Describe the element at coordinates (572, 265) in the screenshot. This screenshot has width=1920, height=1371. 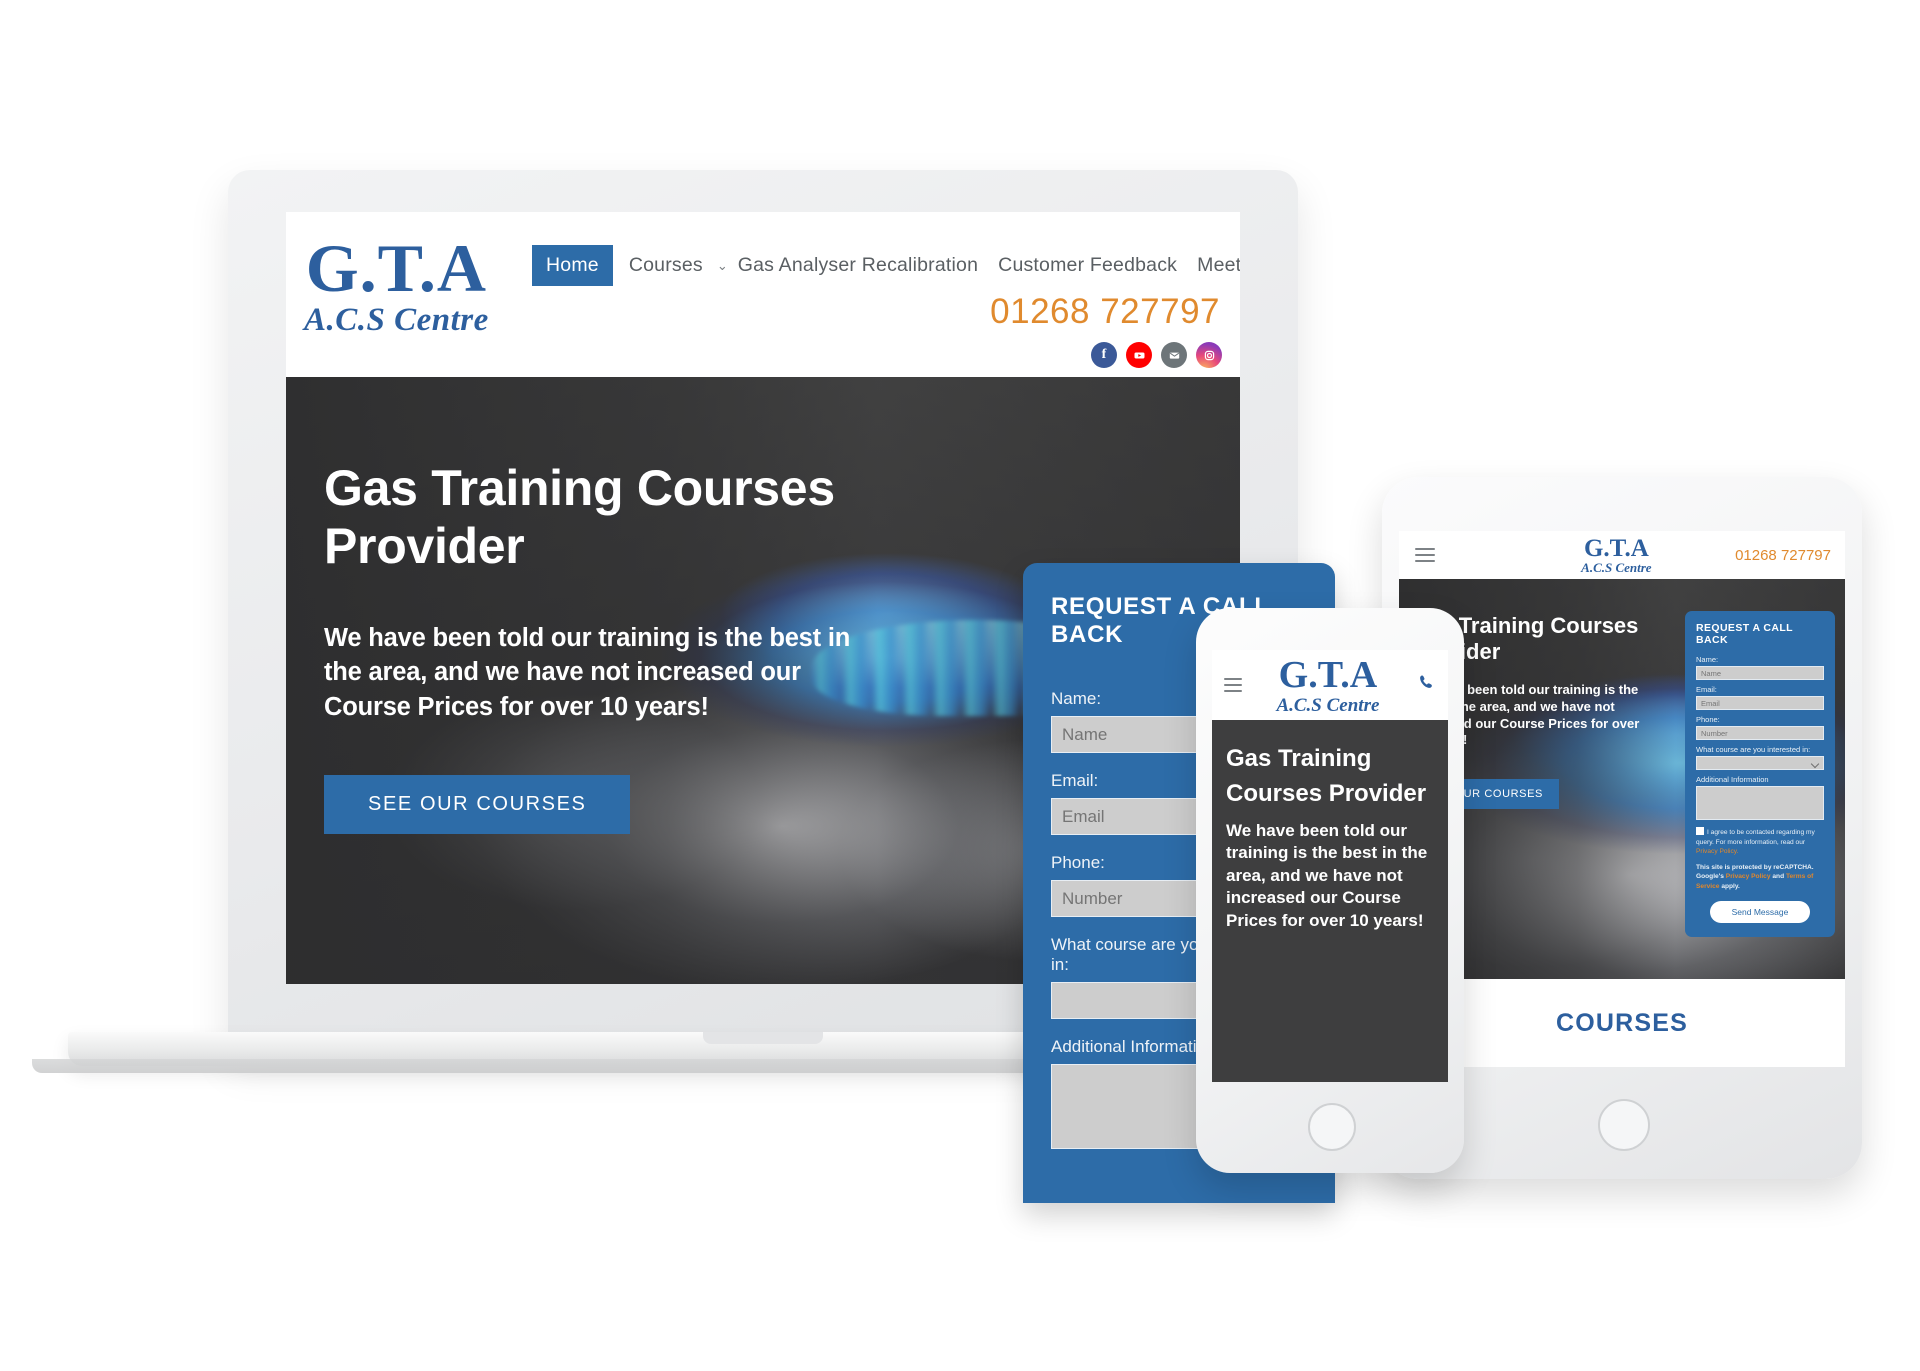
I see `nav-item-home: Home` at that location.